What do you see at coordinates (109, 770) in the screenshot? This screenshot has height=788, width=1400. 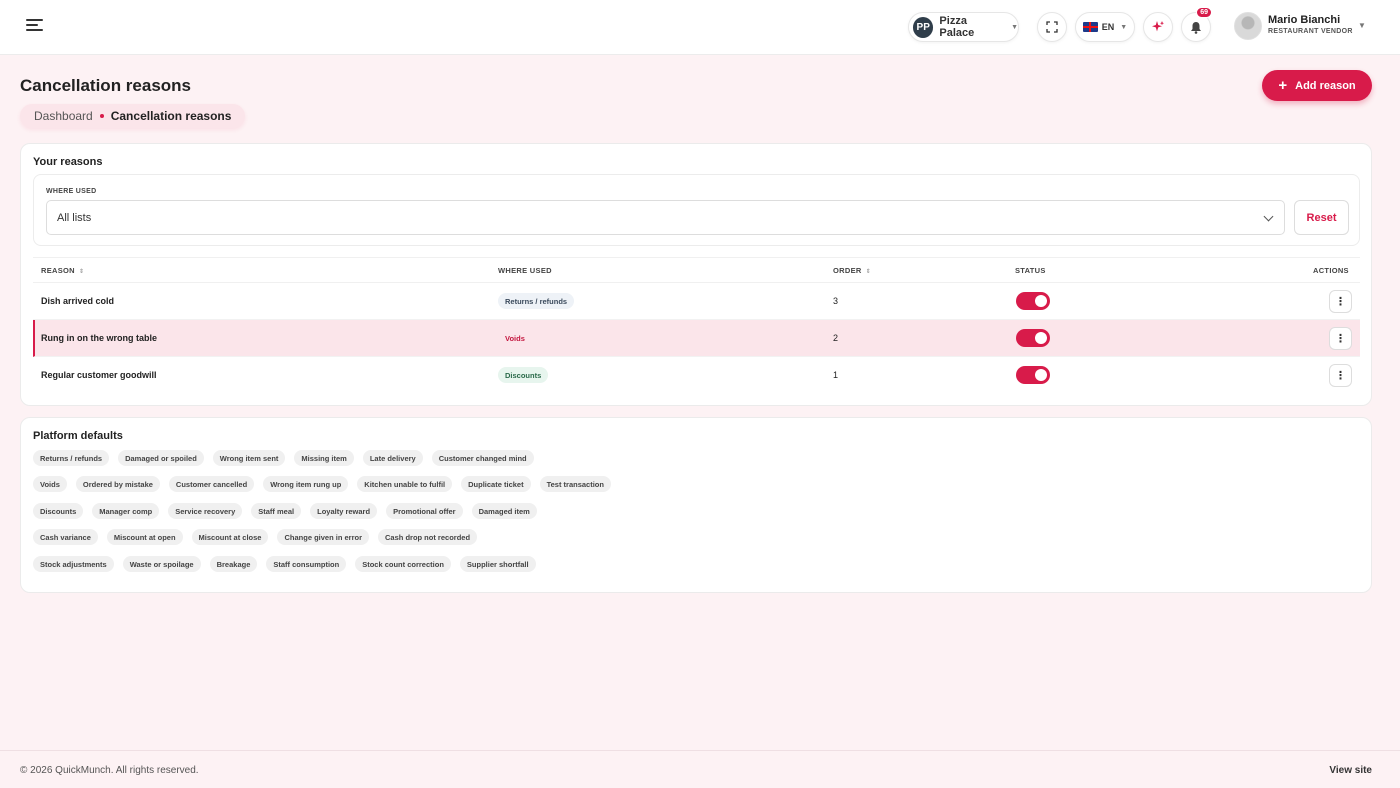 I see `copyright-text: © 2026 QuickMunch. All rights reserved.` at bounding box center [109, 770].